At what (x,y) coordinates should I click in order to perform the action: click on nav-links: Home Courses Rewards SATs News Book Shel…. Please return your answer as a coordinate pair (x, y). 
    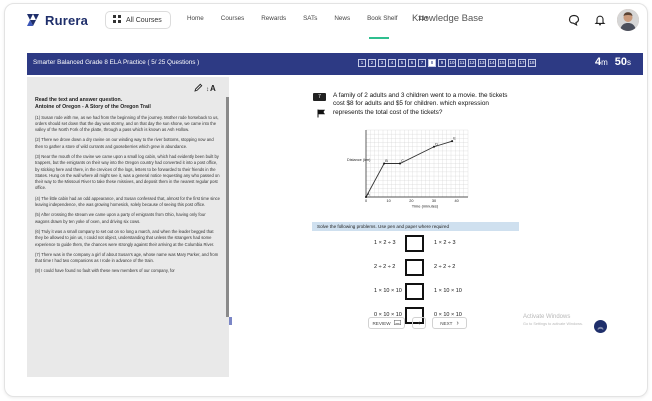
    Looking at the image, I should click on (307, 18).